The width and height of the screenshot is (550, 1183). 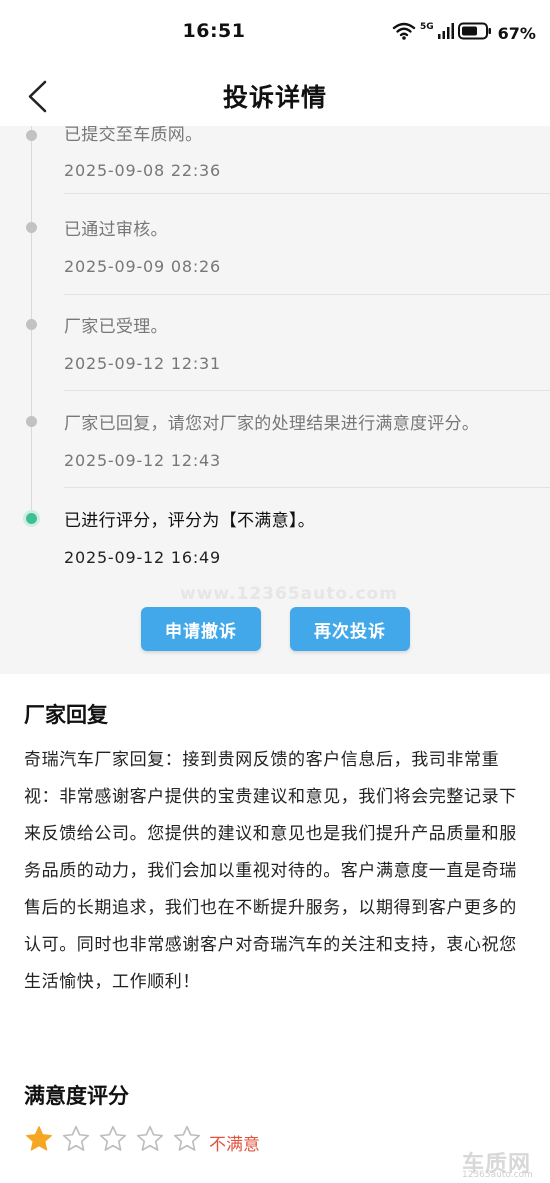 What do you see at coordinates (427, 27) in the screenshot?
I see `network-type-label: 5G` at bounding box center [427, 27].